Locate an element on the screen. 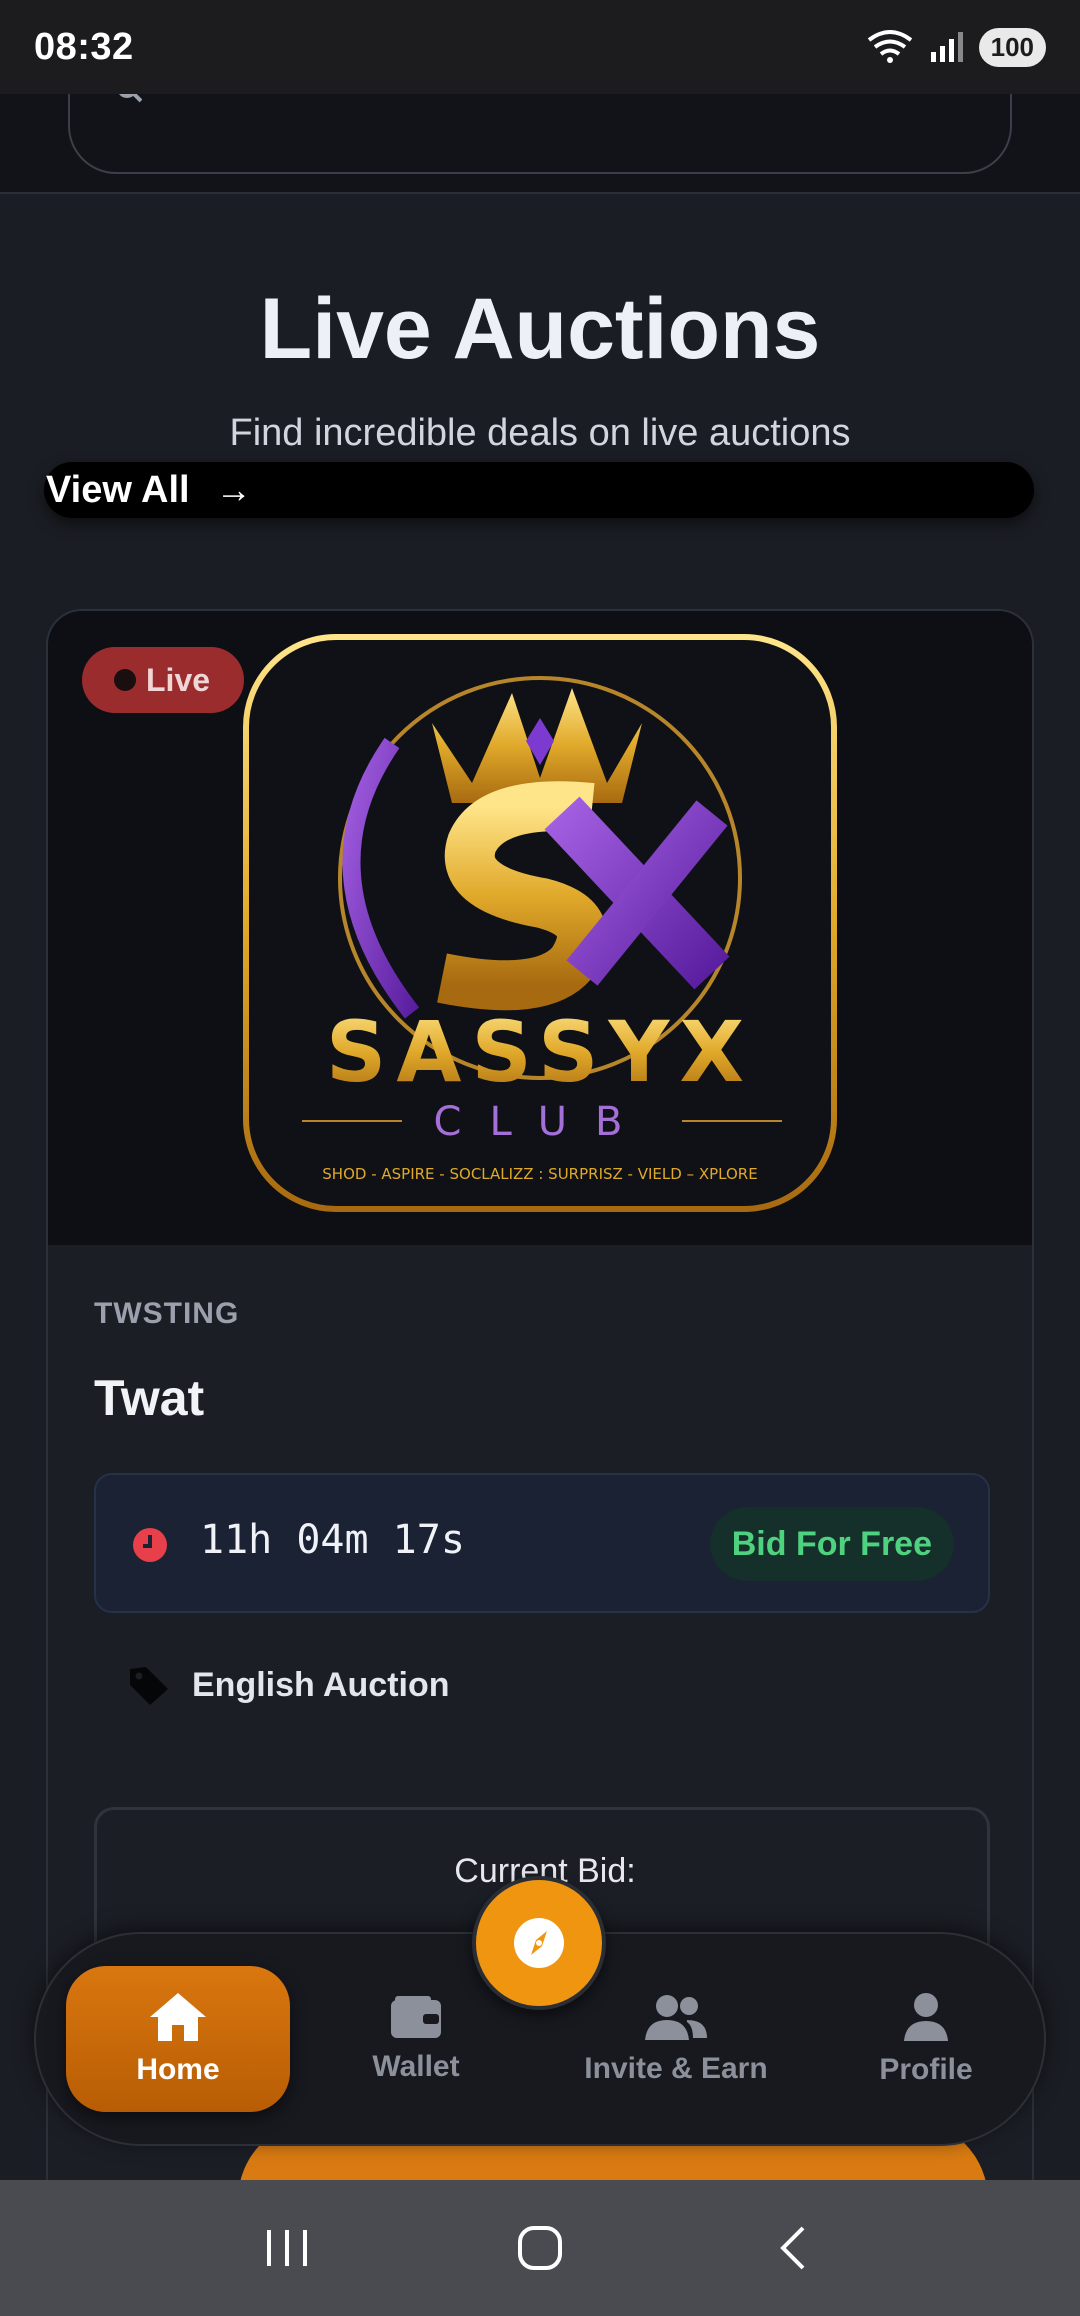  status-bar: 08:32 100 is located at coordinates (540, 47).